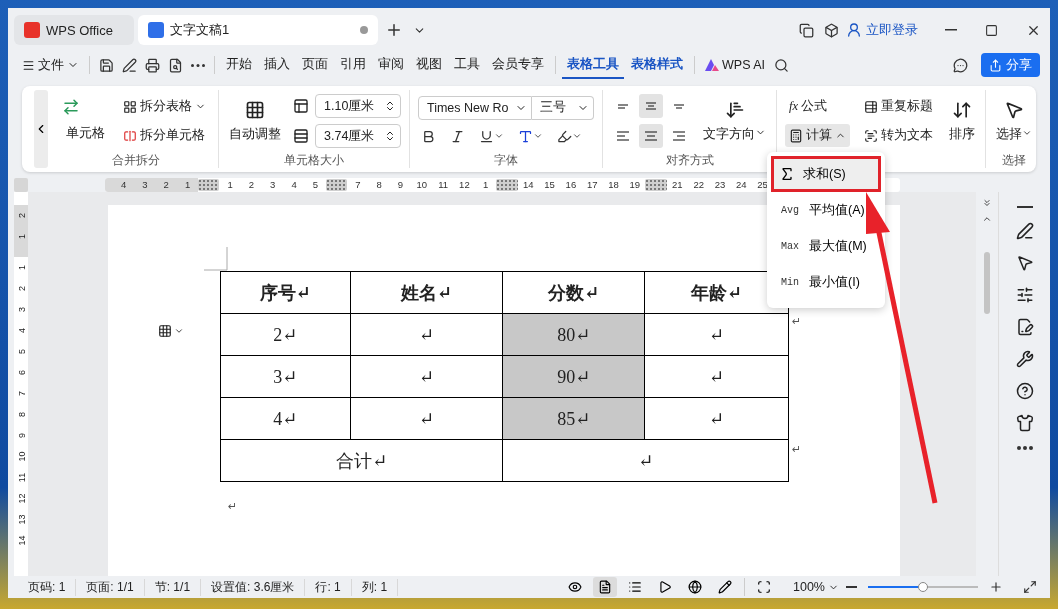 This screenshot has width=1058, height=609. I want to click on formula-button: fx 公式, so click(817, 106).